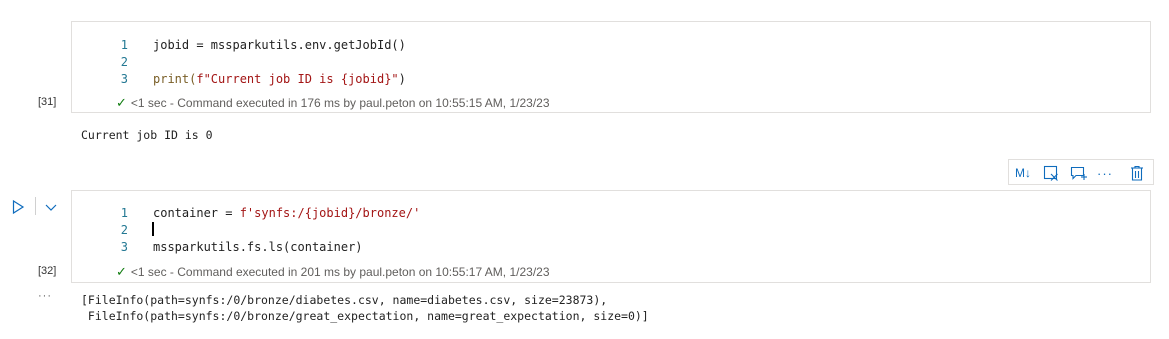  Describe the element at coordinates (147, 135) in the screenshot. I see `cell-output: Current job ID is 0` at that location.